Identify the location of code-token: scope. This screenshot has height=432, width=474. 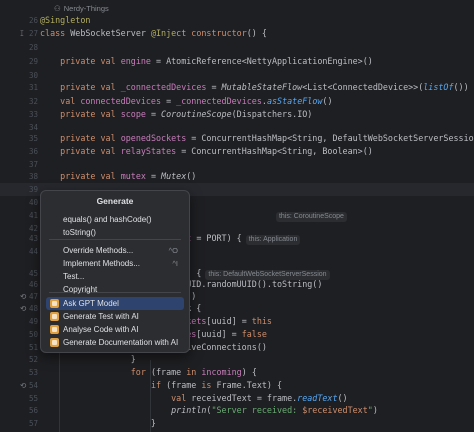
(133, 114).